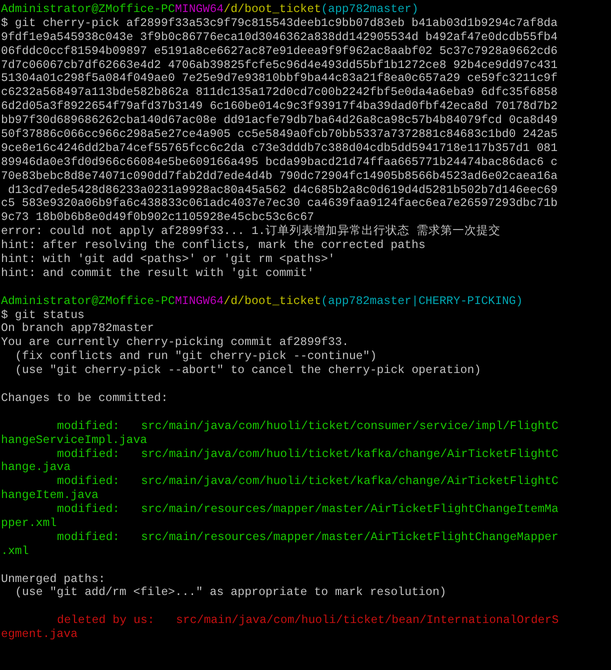  What do you see at coordinates (279, 79) in the screenshot?
I see `output-line: 51304a01c298f5a084f049ae0 7e25e9d7e93810bbf9ba44c83a21f8ea0c657a29 ce59fc3211c9f` at bounding box center [279, 79].